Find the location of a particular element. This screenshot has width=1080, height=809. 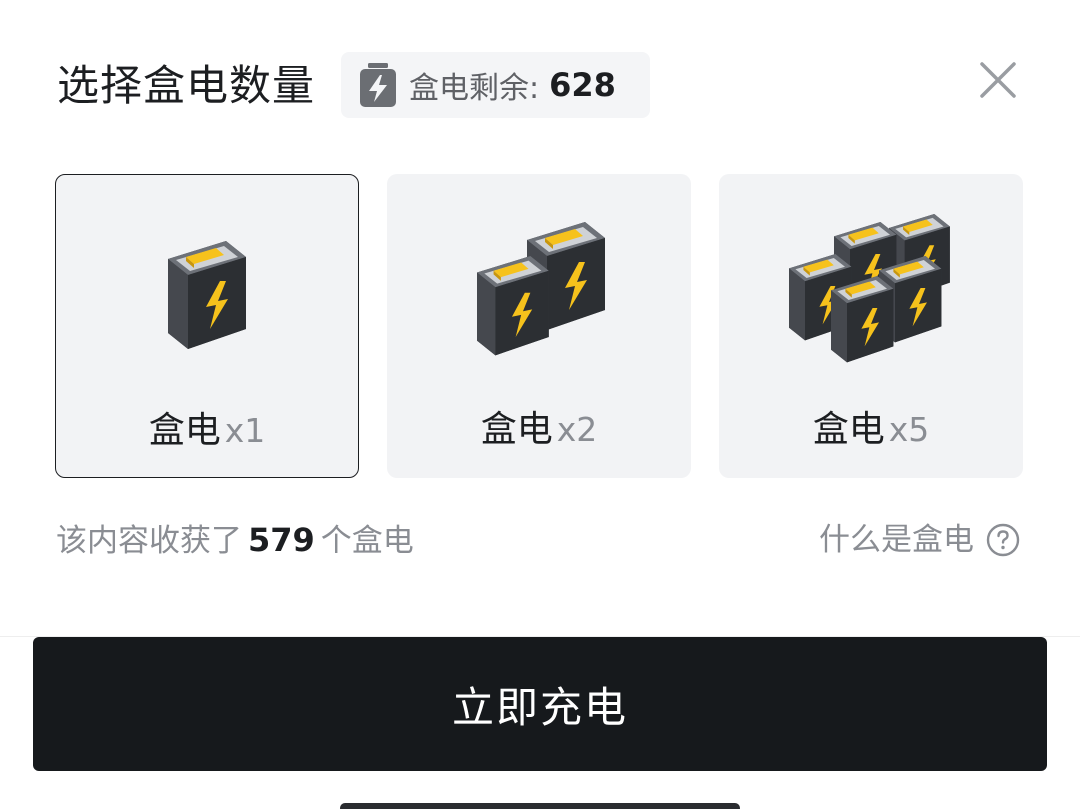

option-card-x1: 盒电 x1 is located at coordinates (207, 326).